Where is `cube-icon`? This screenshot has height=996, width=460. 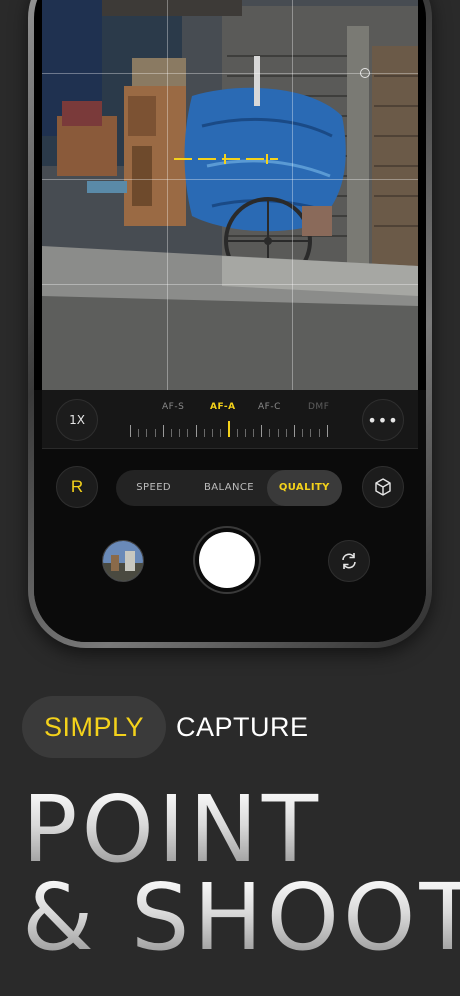
cube-icon is located at coordinates (383, 487).